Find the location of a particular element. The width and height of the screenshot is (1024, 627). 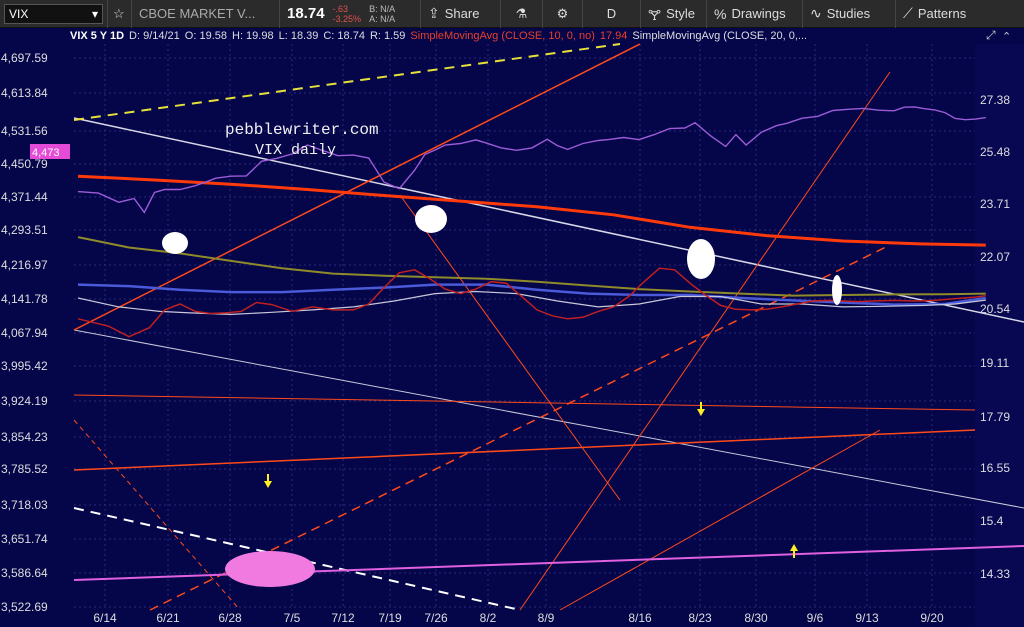

right-tick-label: 20.54 is located at coordinates (995, 309).